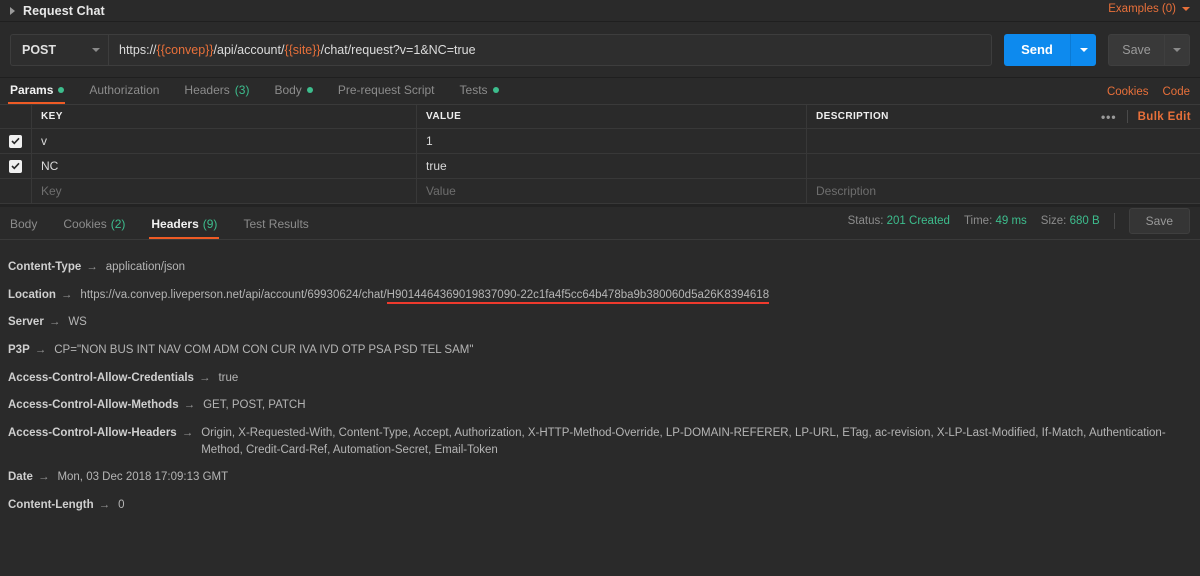  Describe the element at coordinates (20, 477) in the screenshot. I see `header-name: Date` at that location.